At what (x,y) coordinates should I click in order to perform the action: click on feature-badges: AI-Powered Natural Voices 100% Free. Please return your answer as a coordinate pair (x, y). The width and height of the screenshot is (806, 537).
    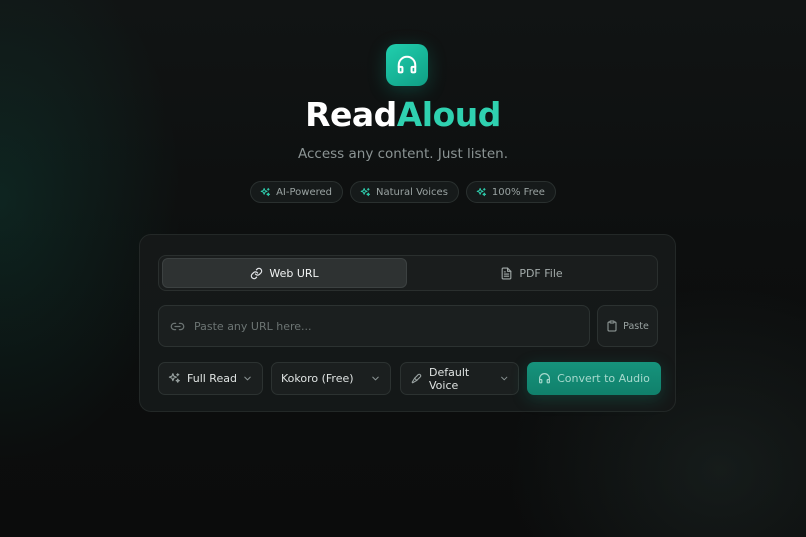
    Looking at the image, I should click on (403, 192).